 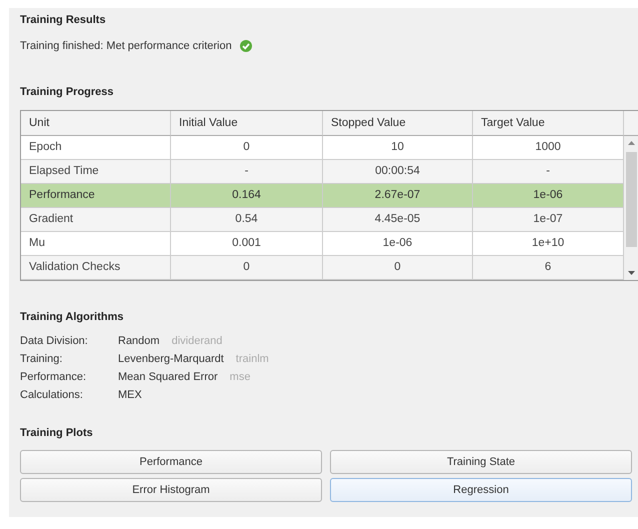 I want to click on table-cell: Validation Checks, so click(x=96, y=268).